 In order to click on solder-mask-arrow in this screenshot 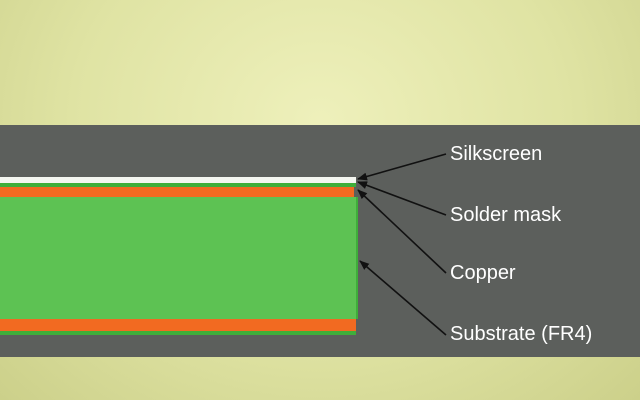, I will do `click(402, 198)`.